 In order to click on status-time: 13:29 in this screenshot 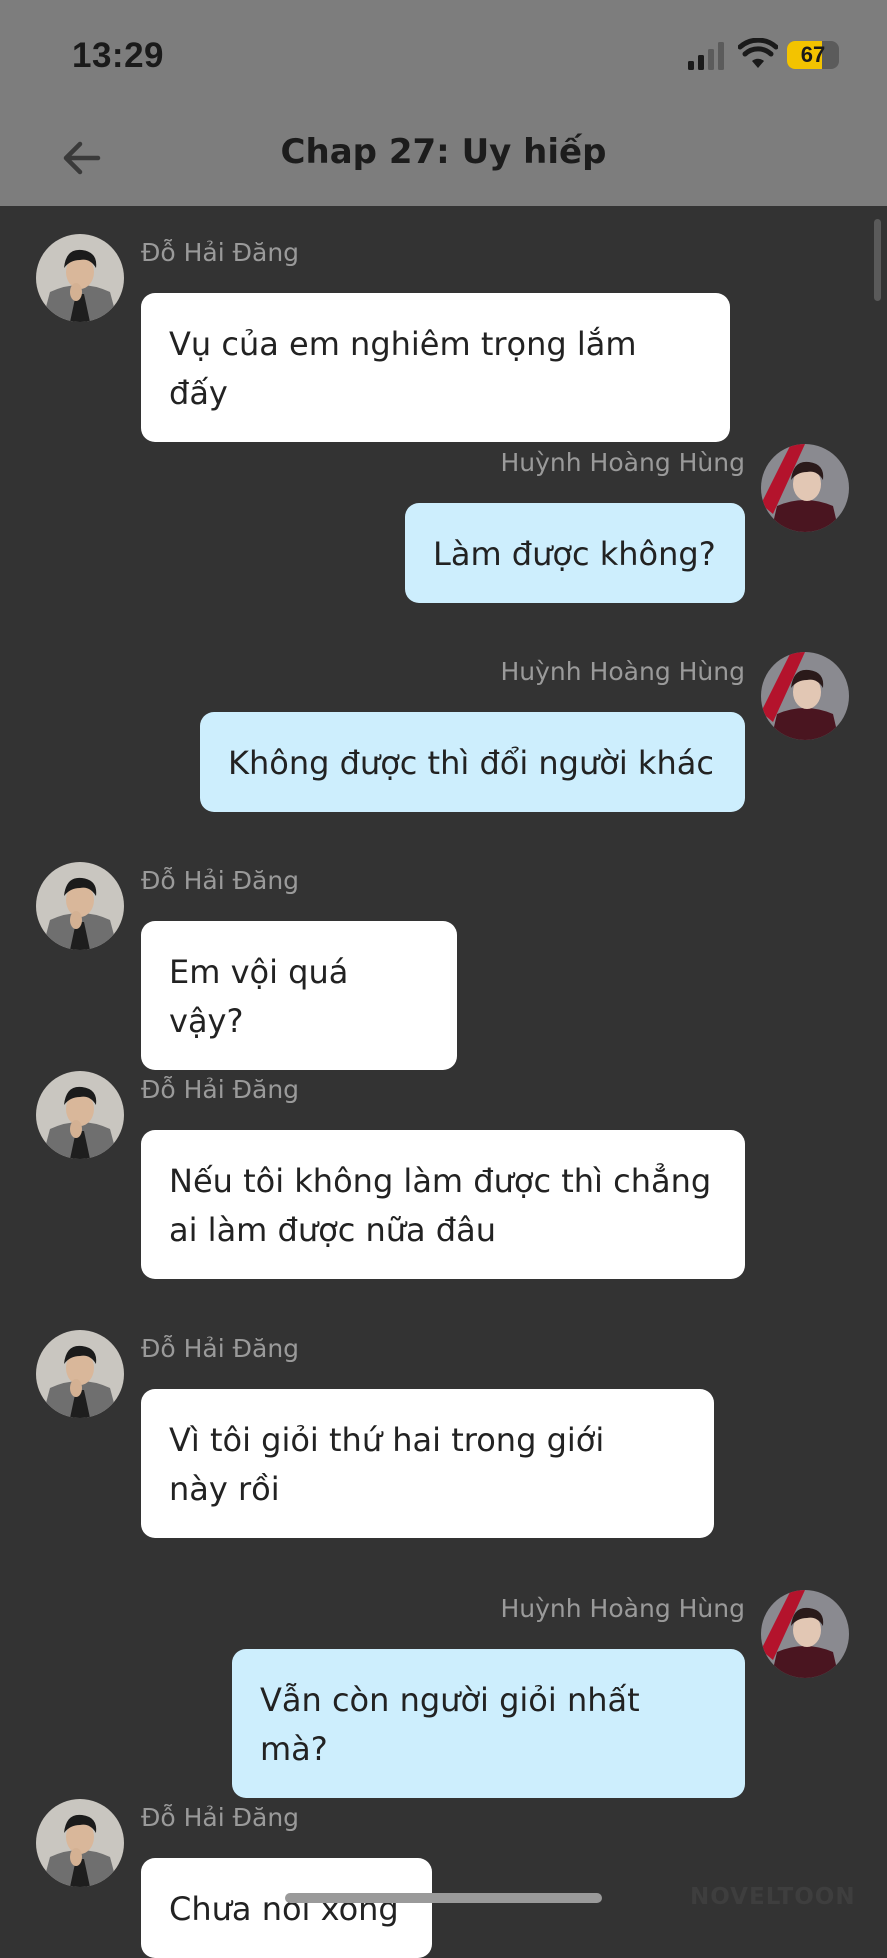, I will do `click(118, 55)`.